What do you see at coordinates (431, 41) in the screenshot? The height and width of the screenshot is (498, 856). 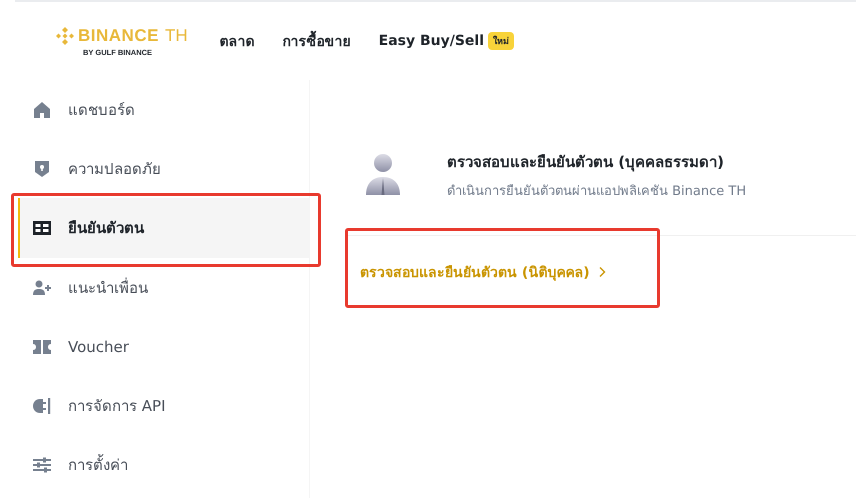 I see `nav-link: Easy Buy/Sell` at bounding box center [431, 41].